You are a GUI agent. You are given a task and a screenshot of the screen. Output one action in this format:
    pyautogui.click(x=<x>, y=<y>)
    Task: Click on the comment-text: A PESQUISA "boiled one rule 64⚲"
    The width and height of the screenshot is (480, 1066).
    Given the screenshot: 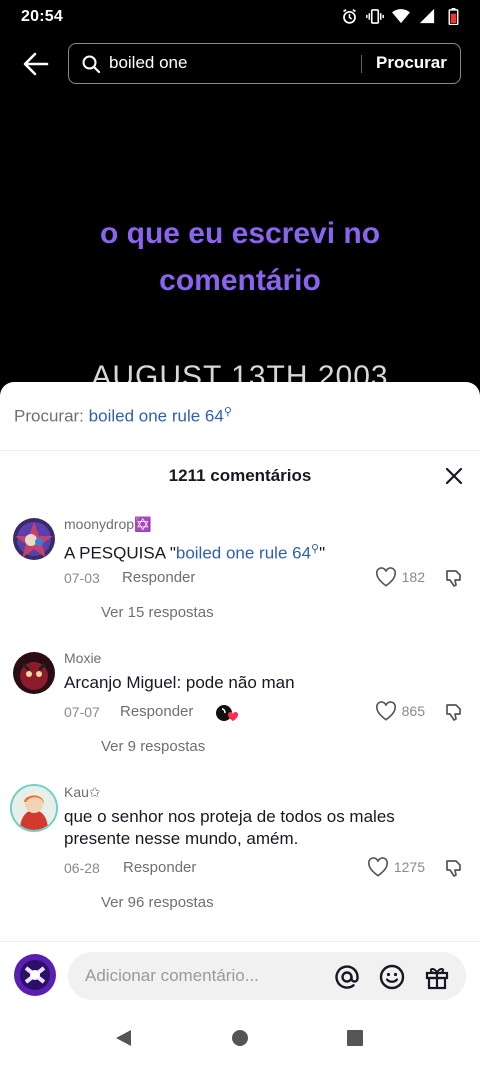 What is the action you would take?
    pyautogui.click(x=254, y=551)
    